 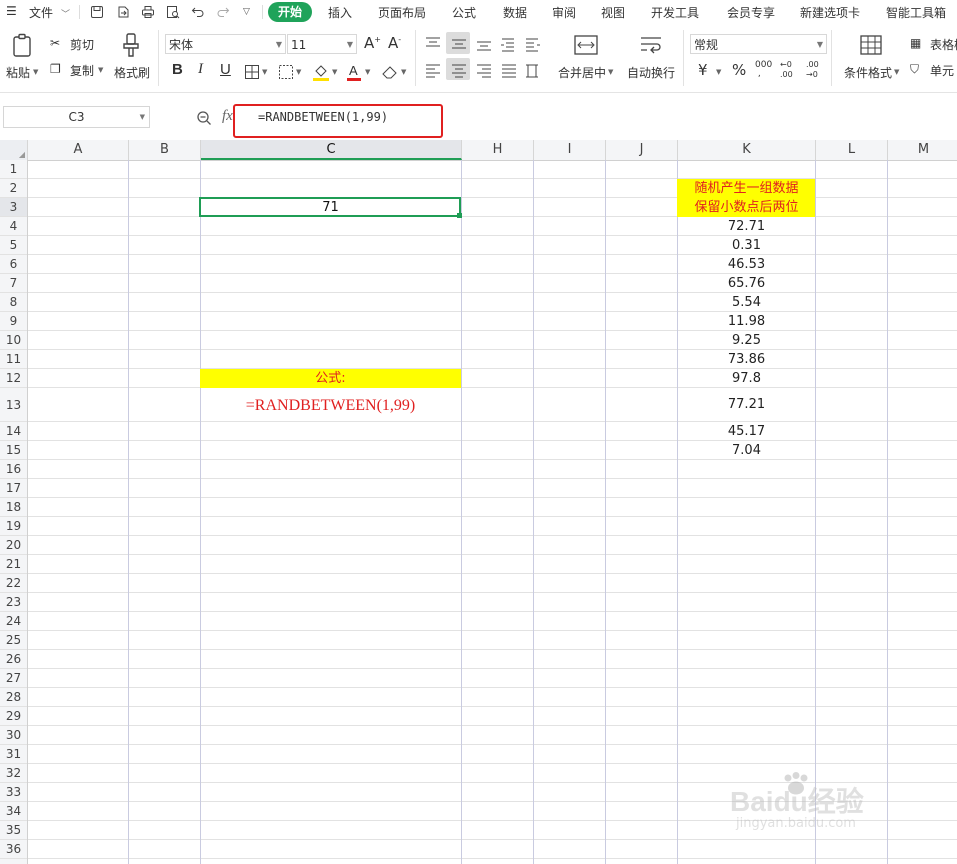 What do you see at coordinates (942, 70) in the screenshot?
I see `cell-style-button: 单元` at bounding box center [942, 70].